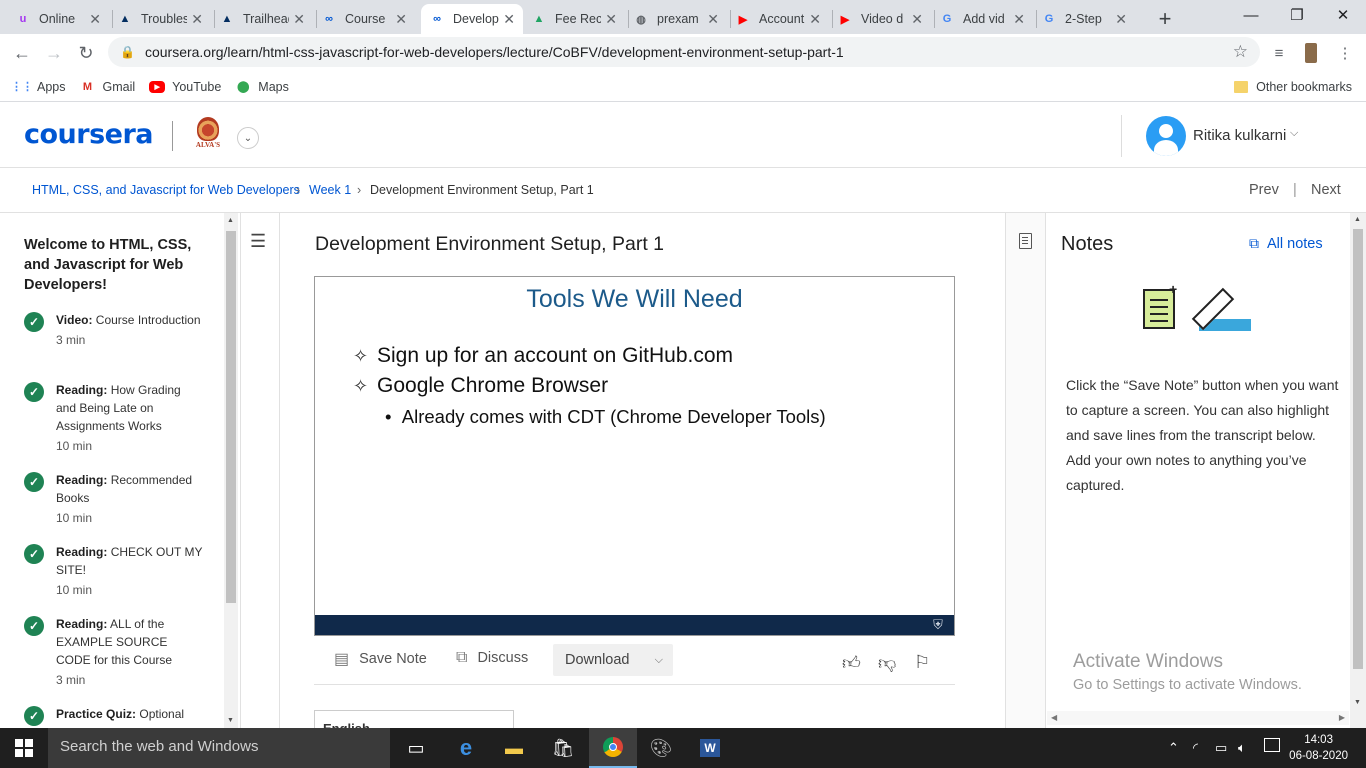  I want to click on user-menu-chevron-icon: ⌵, so click(1294, 133).